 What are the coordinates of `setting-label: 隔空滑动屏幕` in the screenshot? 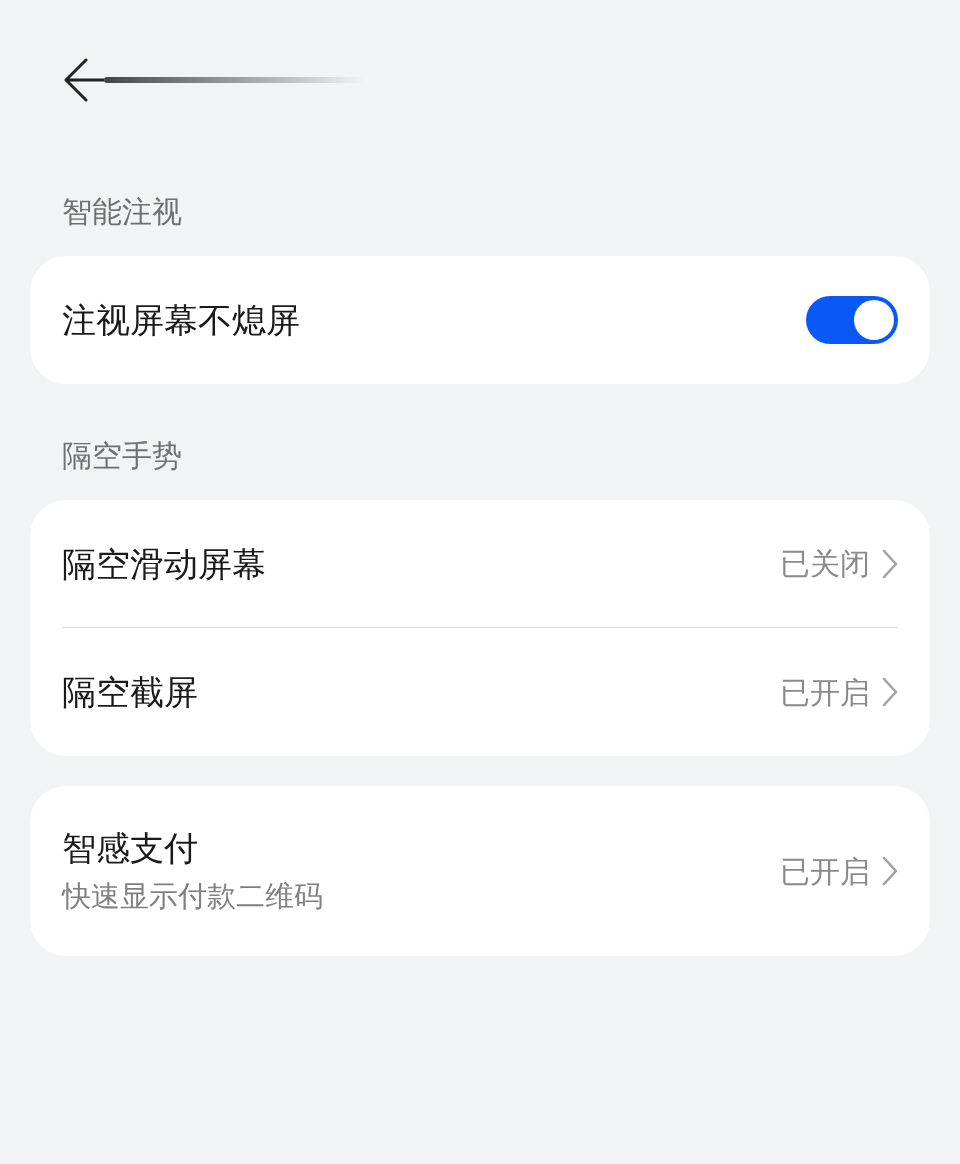 It's located at (164, 564).